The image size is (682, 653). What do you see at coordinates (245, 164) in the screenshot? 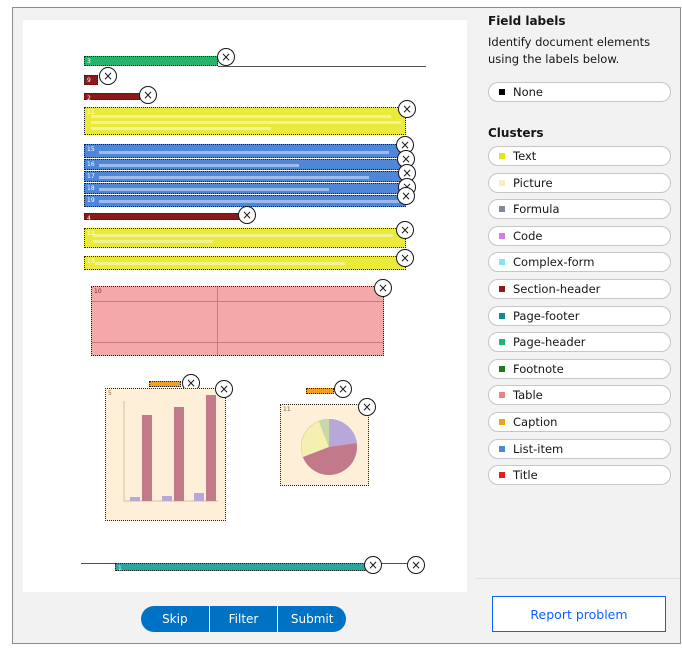
I see `region-list-item: 16` at bounding box center [245, 164].